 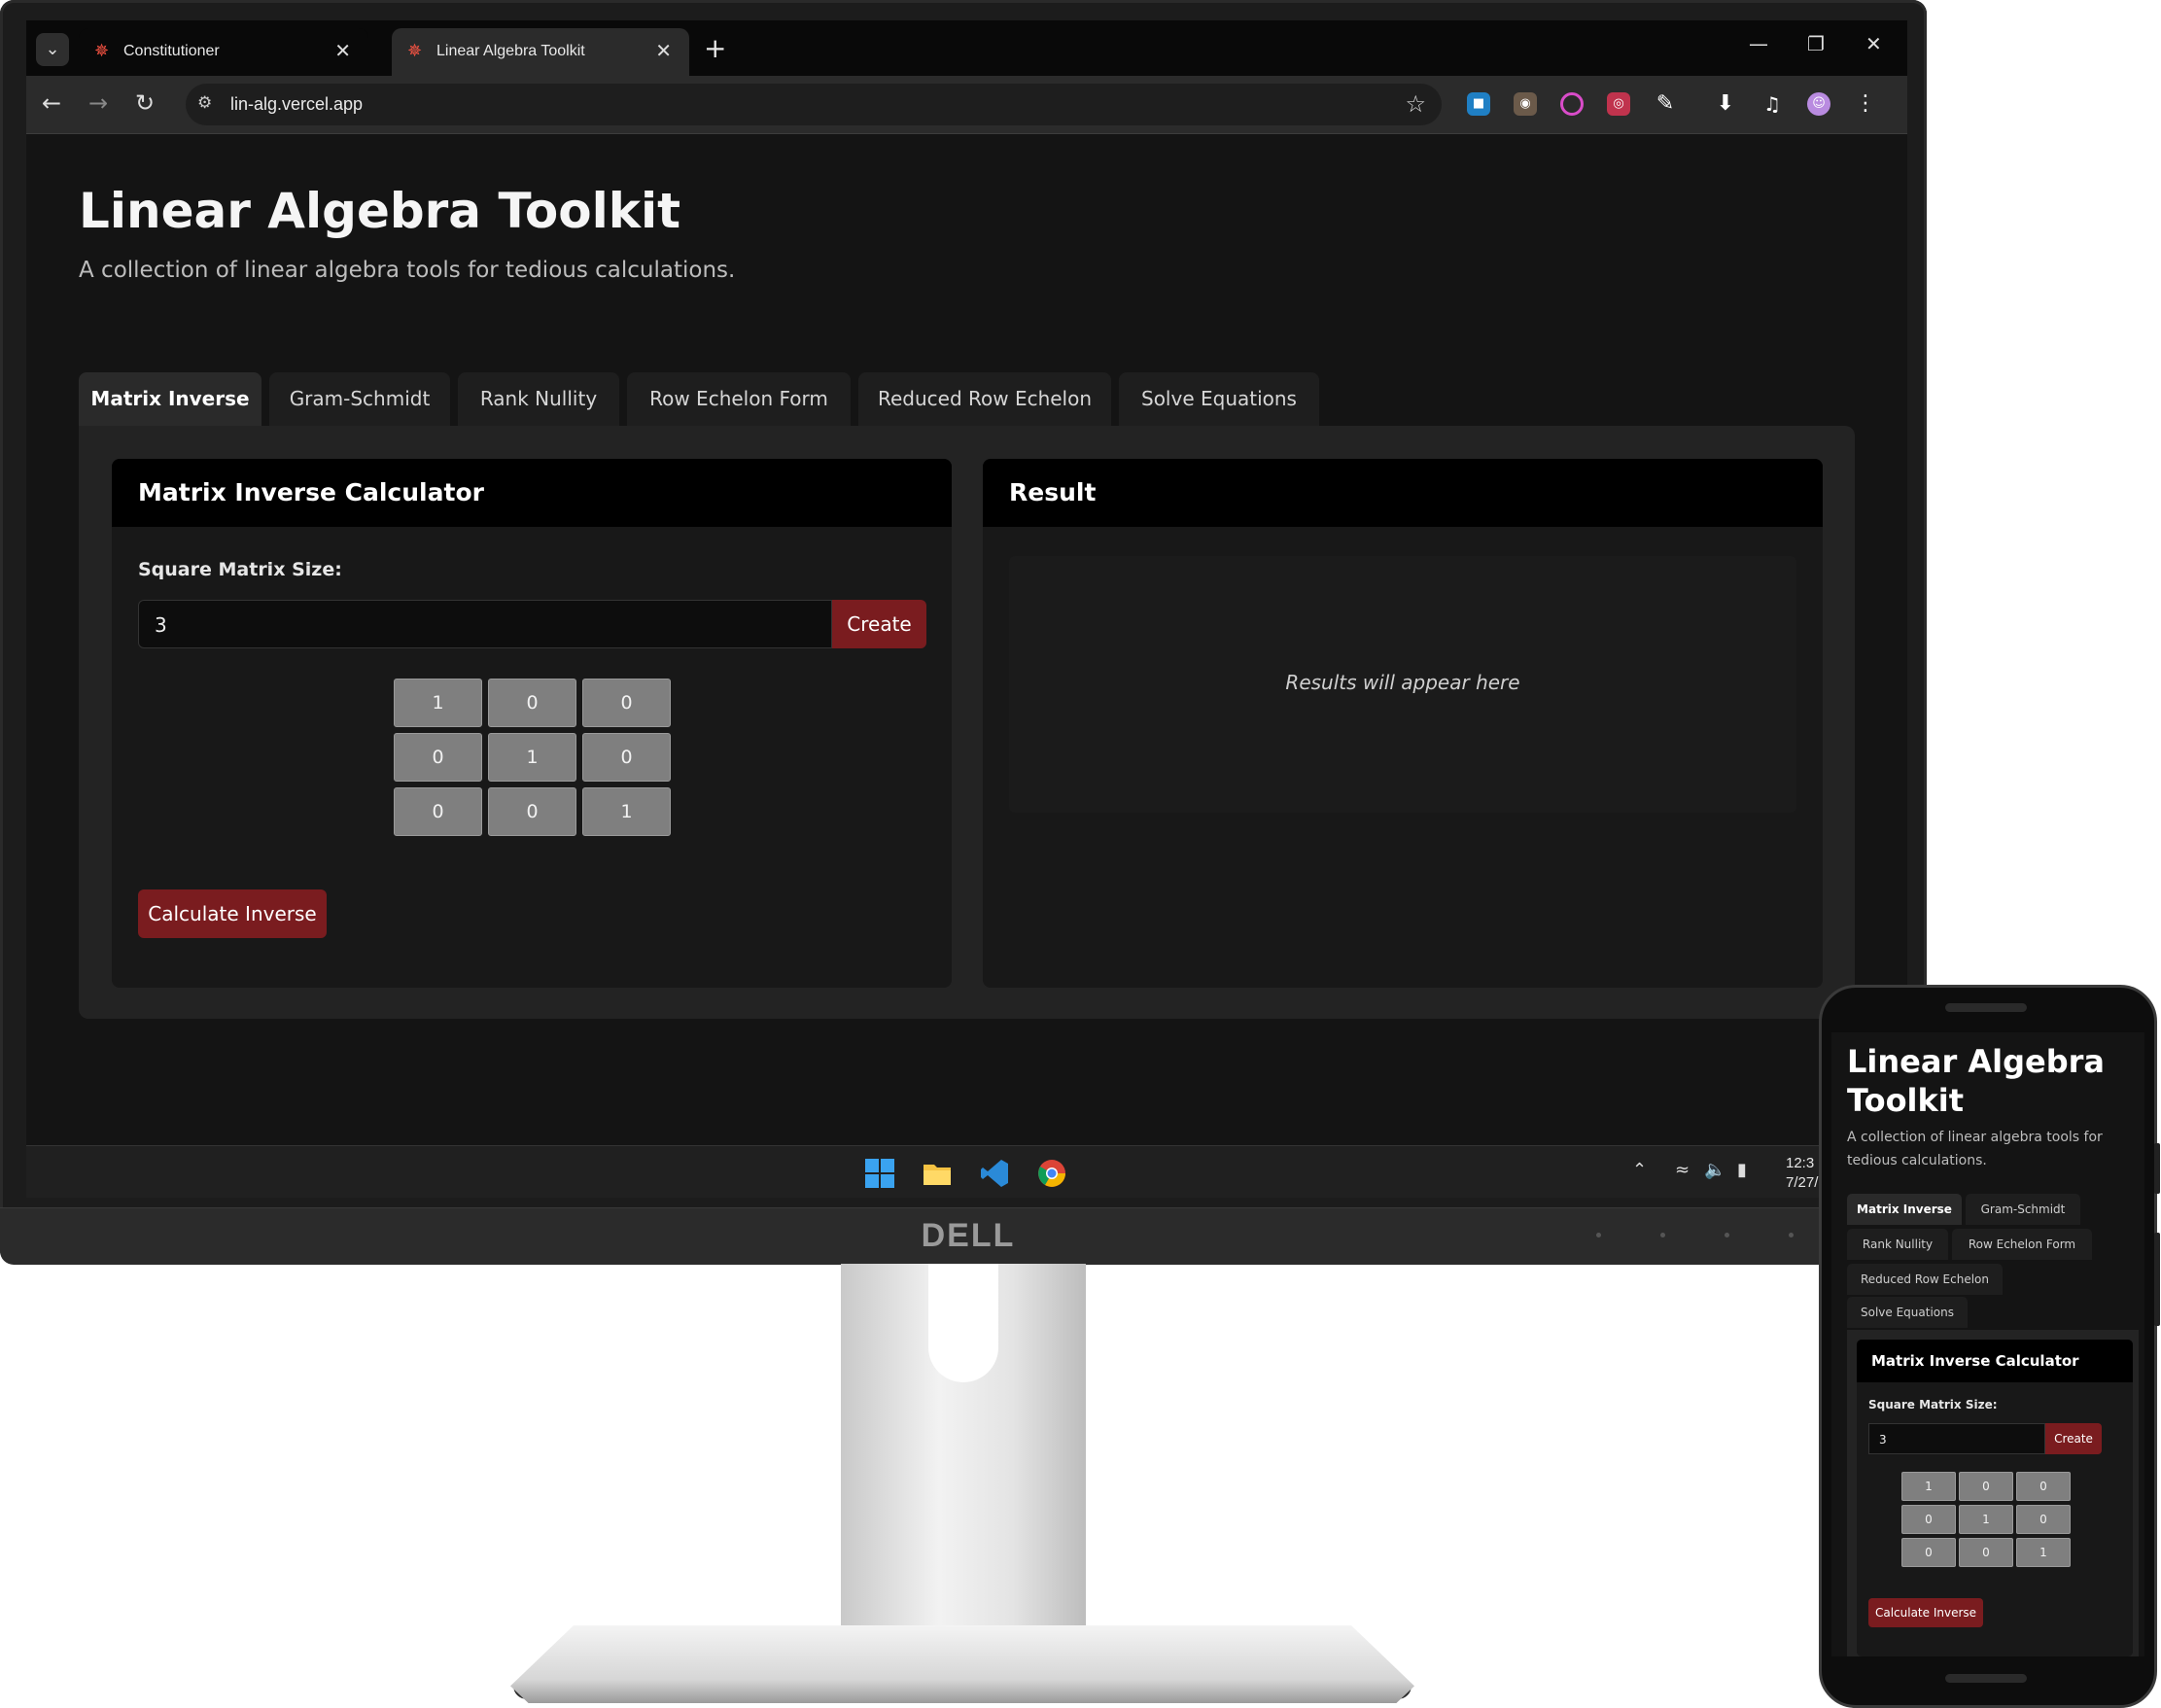 What do you see at coordinates (879, 1174) in the screenshot?
I see `start-windows-icon` at bounding box center [879, 1174].